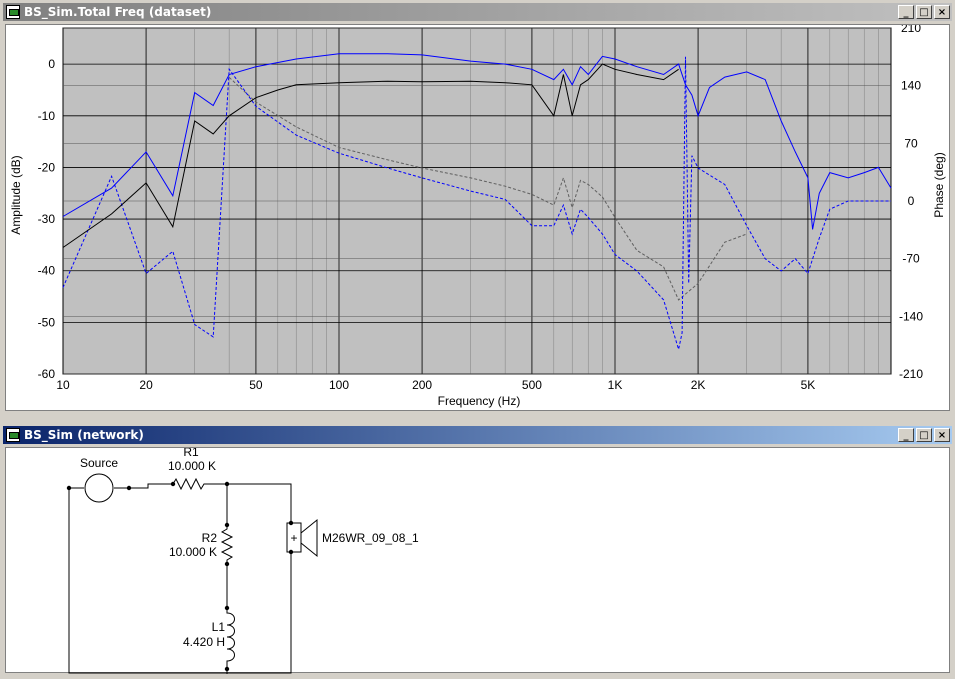  I want to click on plot-window-title: BS_Sim.Total Freq (dataset), so click(118, 12).